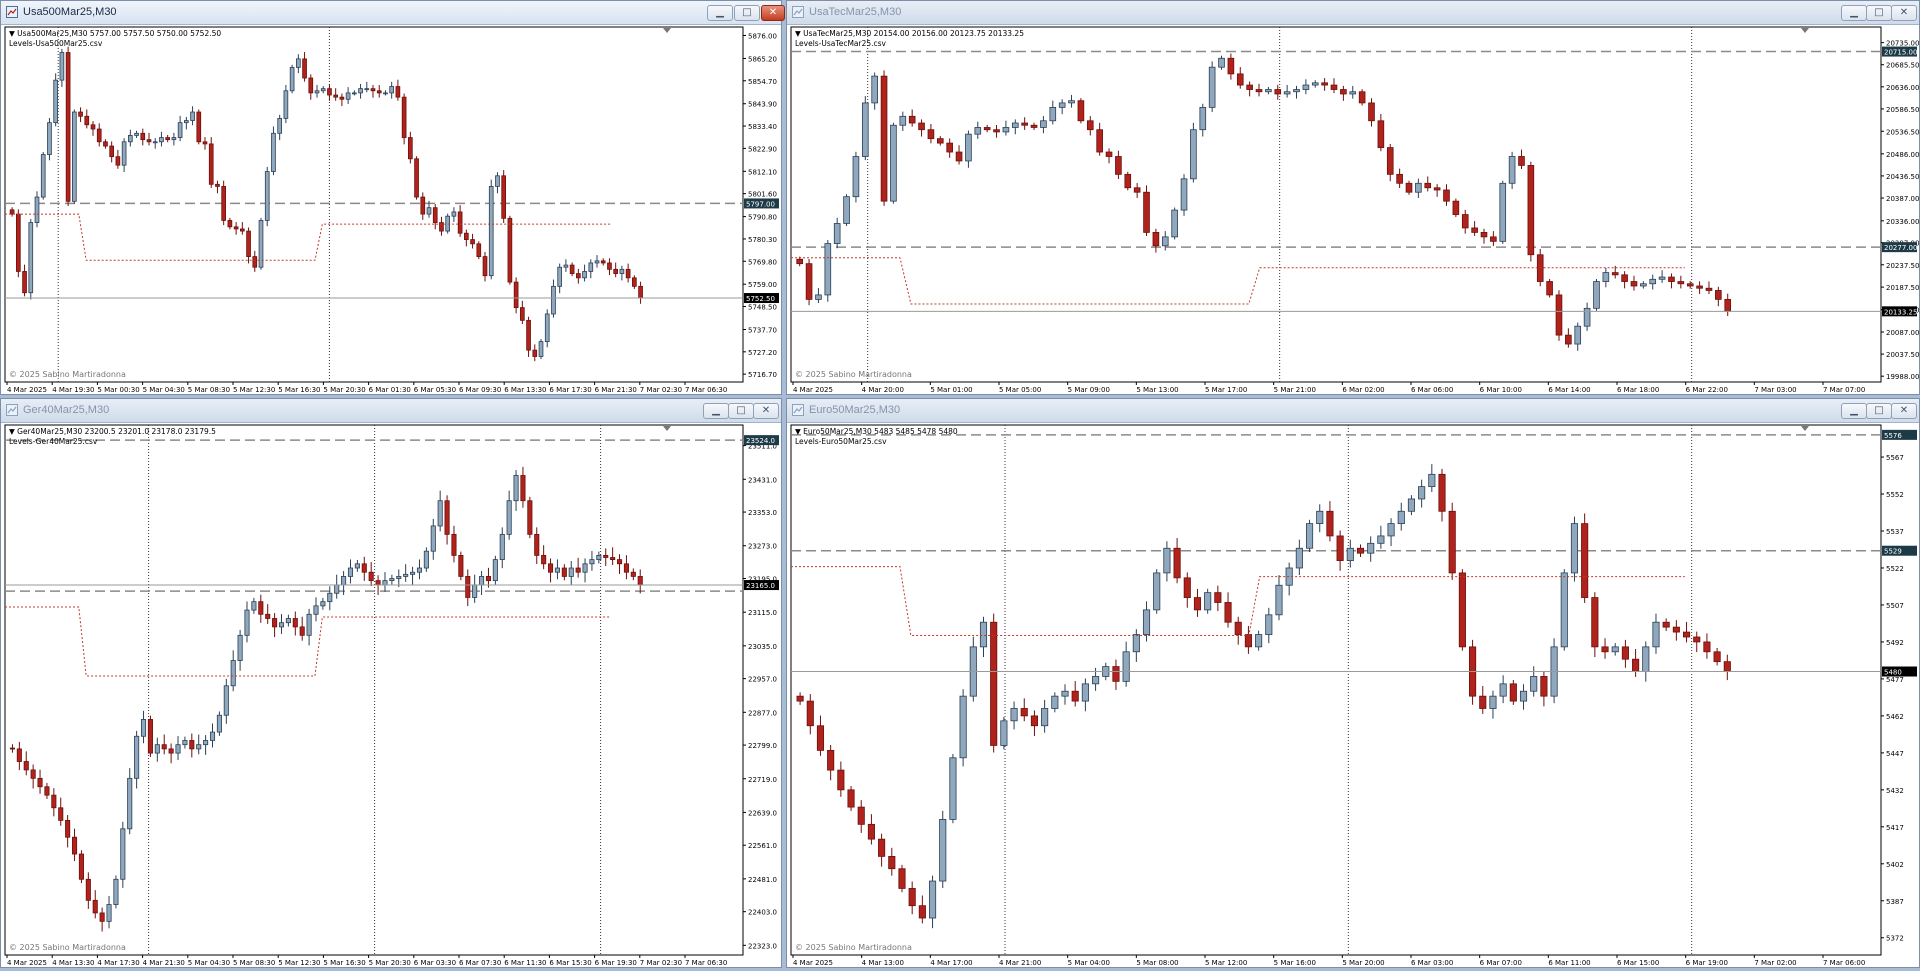 The height and width of the screenshot is (971, 1920). What do you see at coordinates (760, 299) in the screenshot?
I see `price-marker-label: 5752.50` at bounding box center [760, 299].